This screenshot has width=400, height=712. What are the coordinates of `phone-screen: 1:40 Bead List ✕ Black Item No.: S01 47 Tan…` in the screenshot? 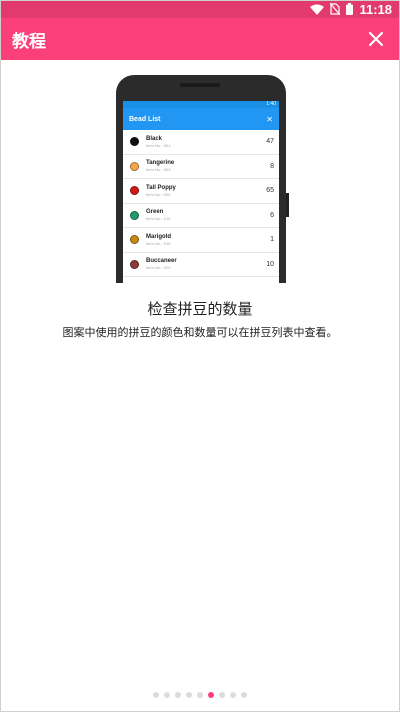 It's located at (201, 192).